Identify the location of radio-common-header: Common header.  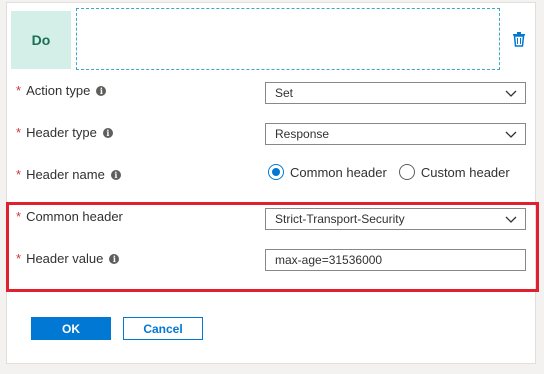
(327, 172).